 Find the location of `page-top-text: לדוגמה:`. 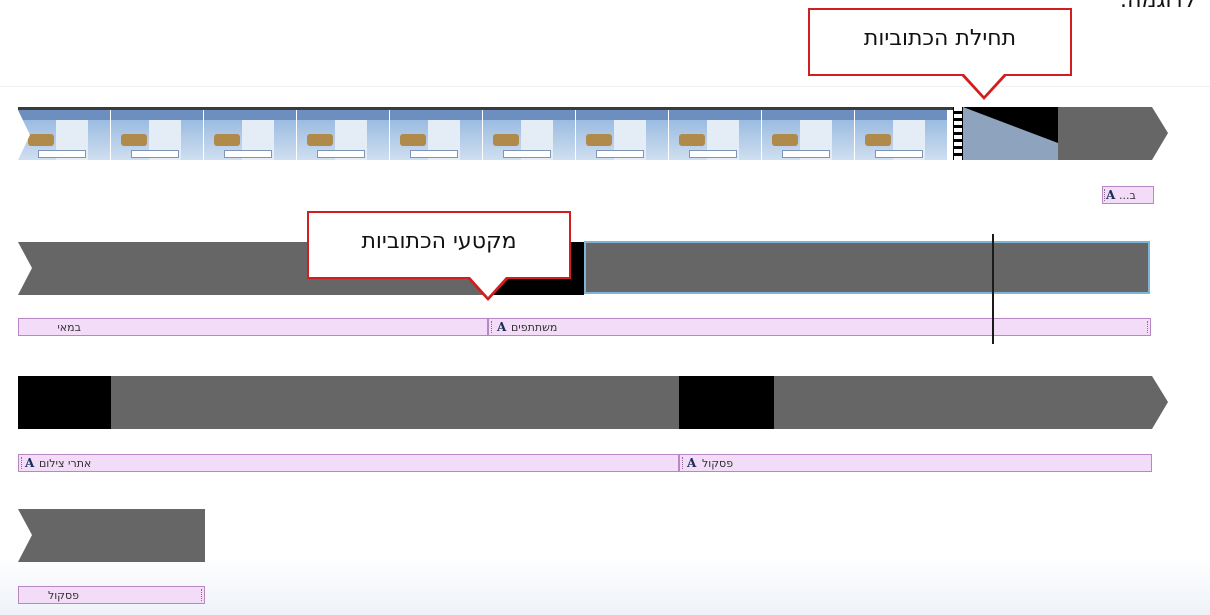

page-top-text: לדוגמה: is located at coordinates (1157, 6).